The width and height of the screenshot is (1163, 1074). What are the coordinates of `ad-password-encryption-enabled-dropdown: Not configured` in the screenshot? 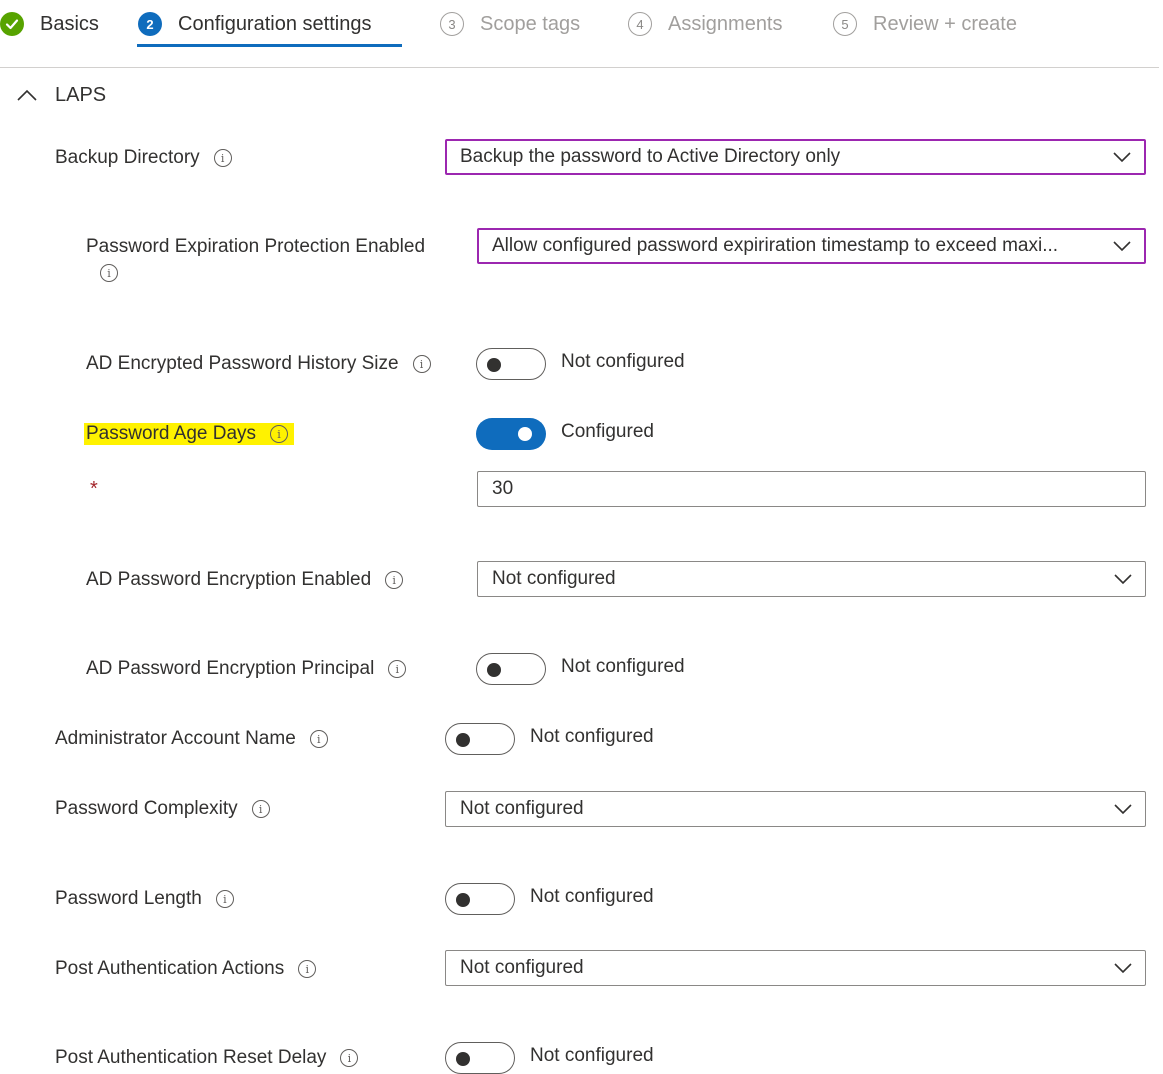 It's located at (811, 579).